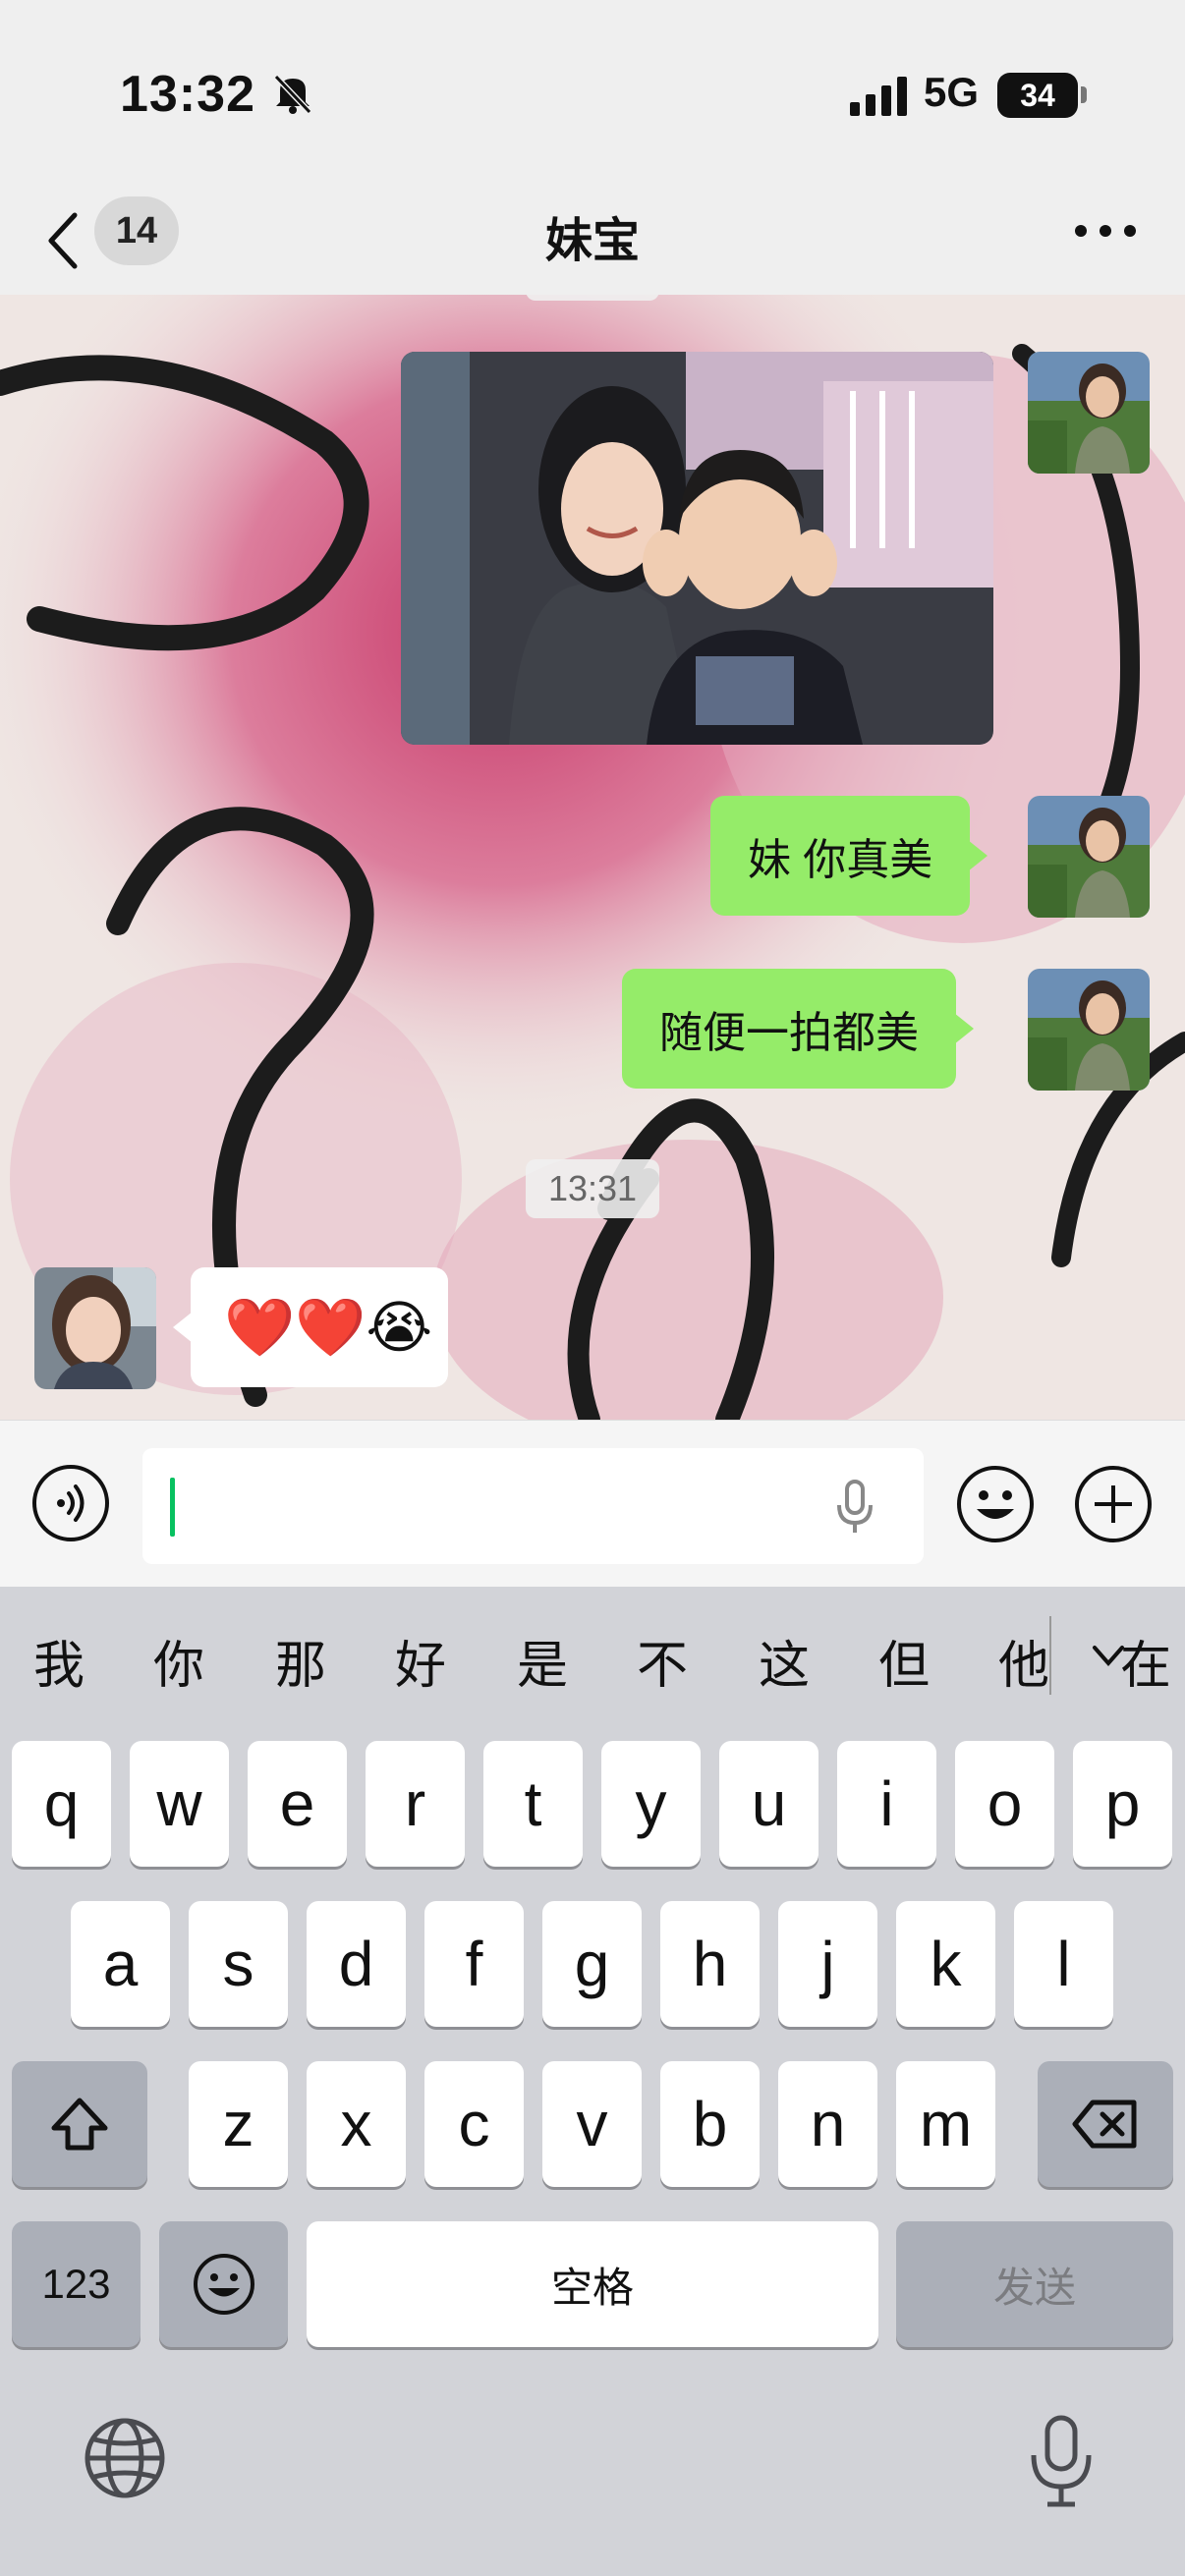 The width and height of the screenshot is (1185, 2576). What do you see at coordinates (784, 1661) in the screenshot?
I see `candidate-word: 这` at bounding box center [784, 1661].